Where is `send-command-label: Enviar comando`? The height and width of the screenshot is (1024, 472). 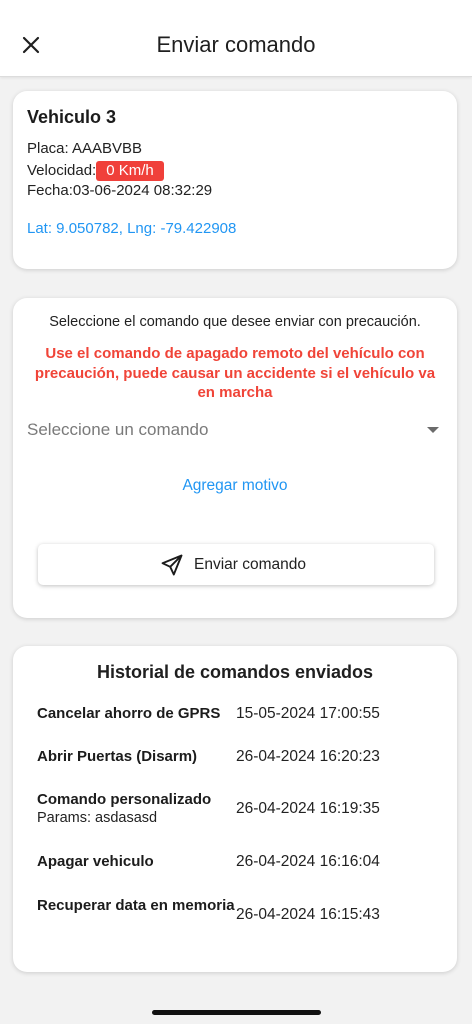
send-command-label: Enviar comando is located at coordinates (250, 564).